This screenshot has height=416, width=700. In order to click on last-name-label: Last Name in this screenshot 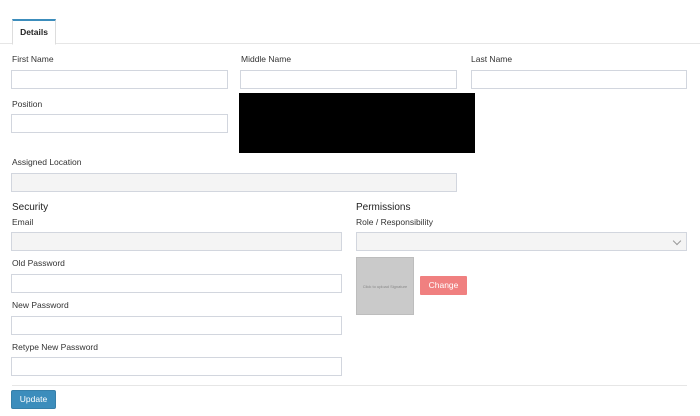, I will do `click(492, 59)`.